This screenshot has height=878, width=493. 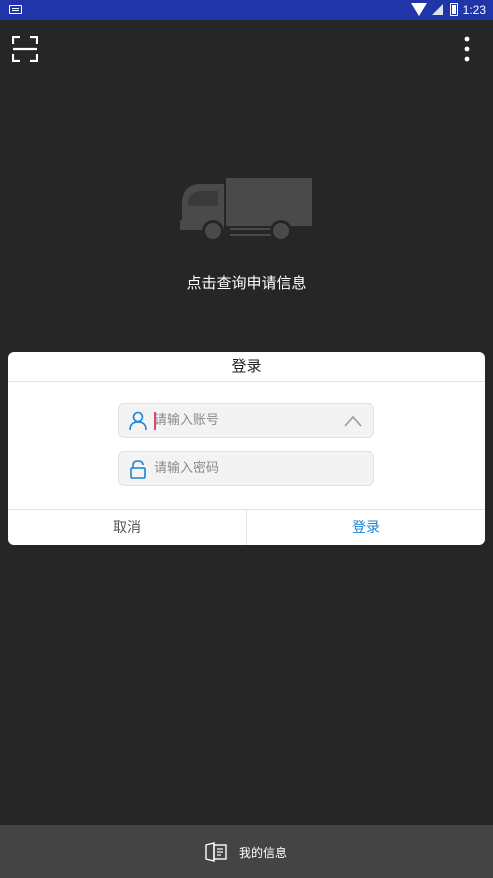 I want to click on password-field, so click(x=246, y=468).